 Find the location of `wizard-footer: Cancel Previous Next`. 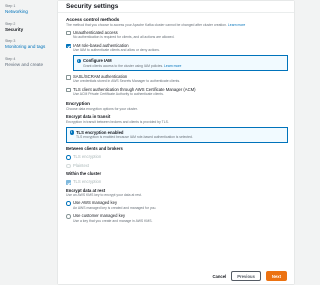

wizard-footer: Cancel Previous Next is located at coordinates (249, 276).